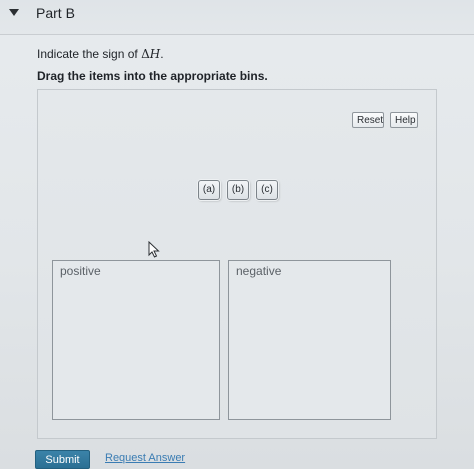 The width and height of the screenshot is (474, 469). I want to click on prompt-period: ., so click(162, 54).